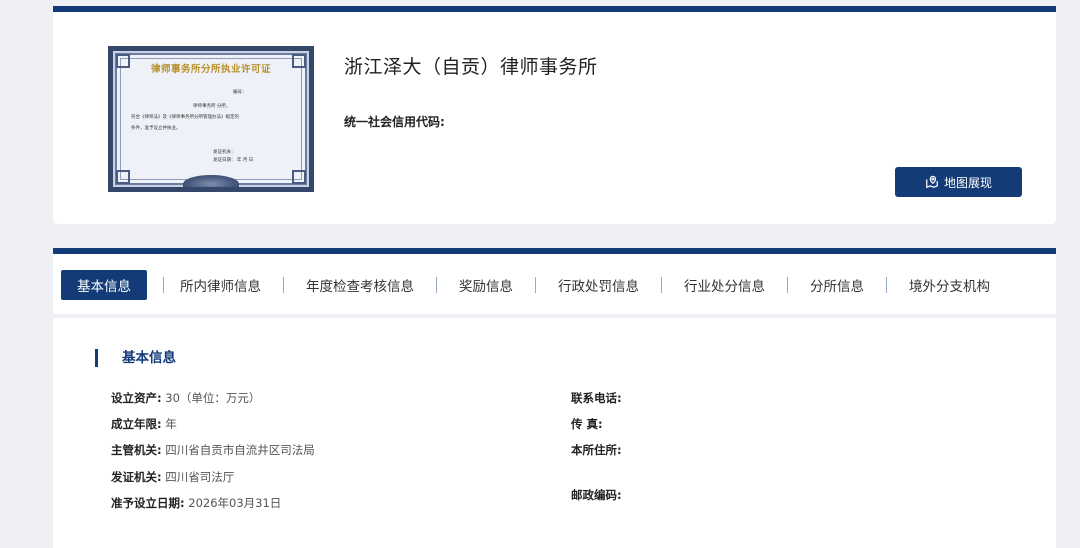 Image resolution: width=1080 pixels, height=548 pixels. What do you see at coordinates (932, 182) in the screenshot?
I see `map-pin-icon` at bounding box center [932, 182].